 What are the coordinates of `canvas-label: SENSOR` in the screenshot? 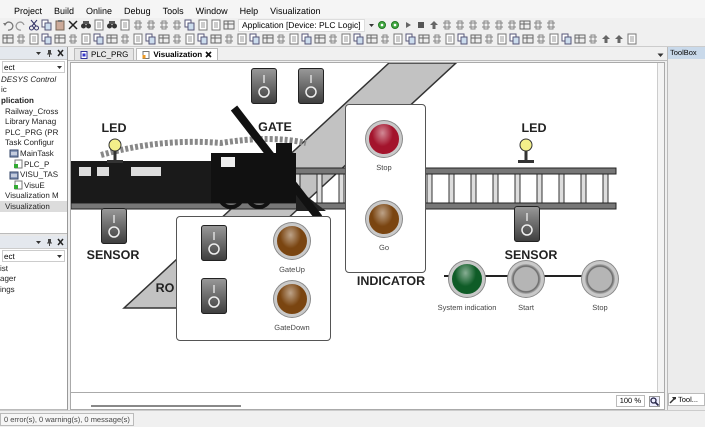 It's located at (113, 255).